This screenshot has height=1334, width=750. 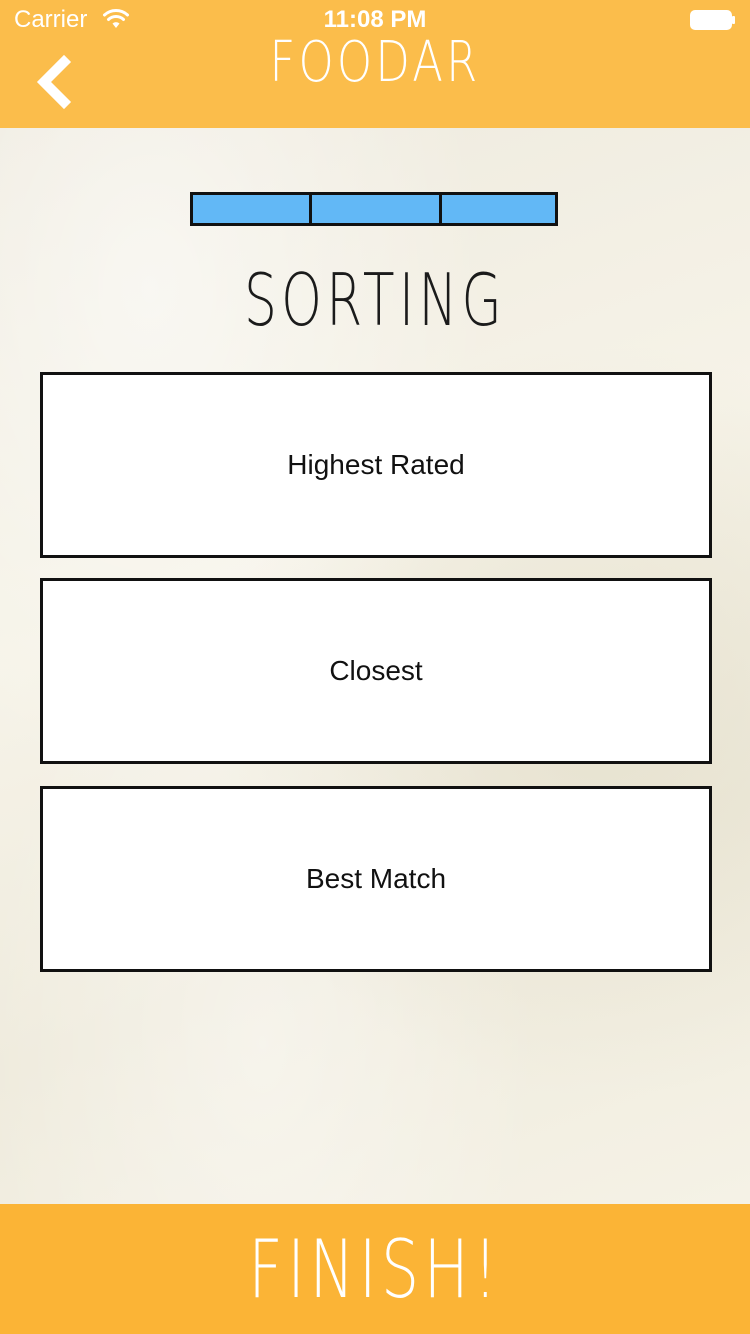 I want to click on app-header: Carrier 11:08 PM FOODAR, so click(x=375, y=64).